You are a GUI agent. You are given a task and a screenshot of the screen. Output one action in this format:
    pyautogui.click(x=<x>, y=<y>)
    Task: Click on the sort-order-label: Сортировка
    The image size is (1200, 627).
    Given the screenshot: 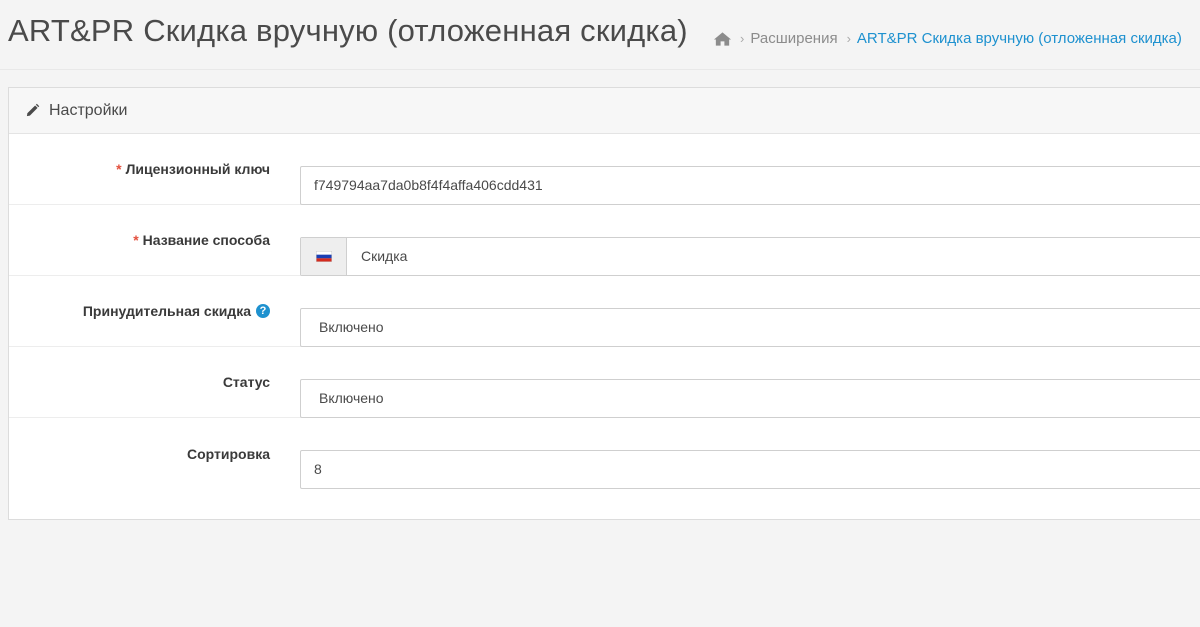 What is the action you would take?
    pyautogui.click(x=228, y=453)
    